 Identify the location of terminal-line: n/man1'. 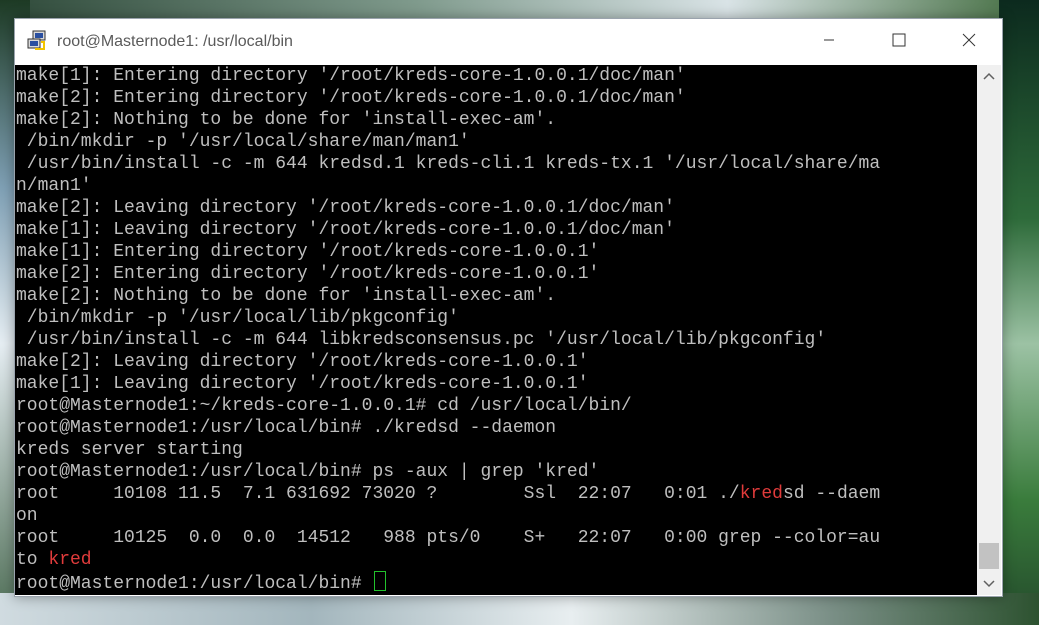
(54, 186).